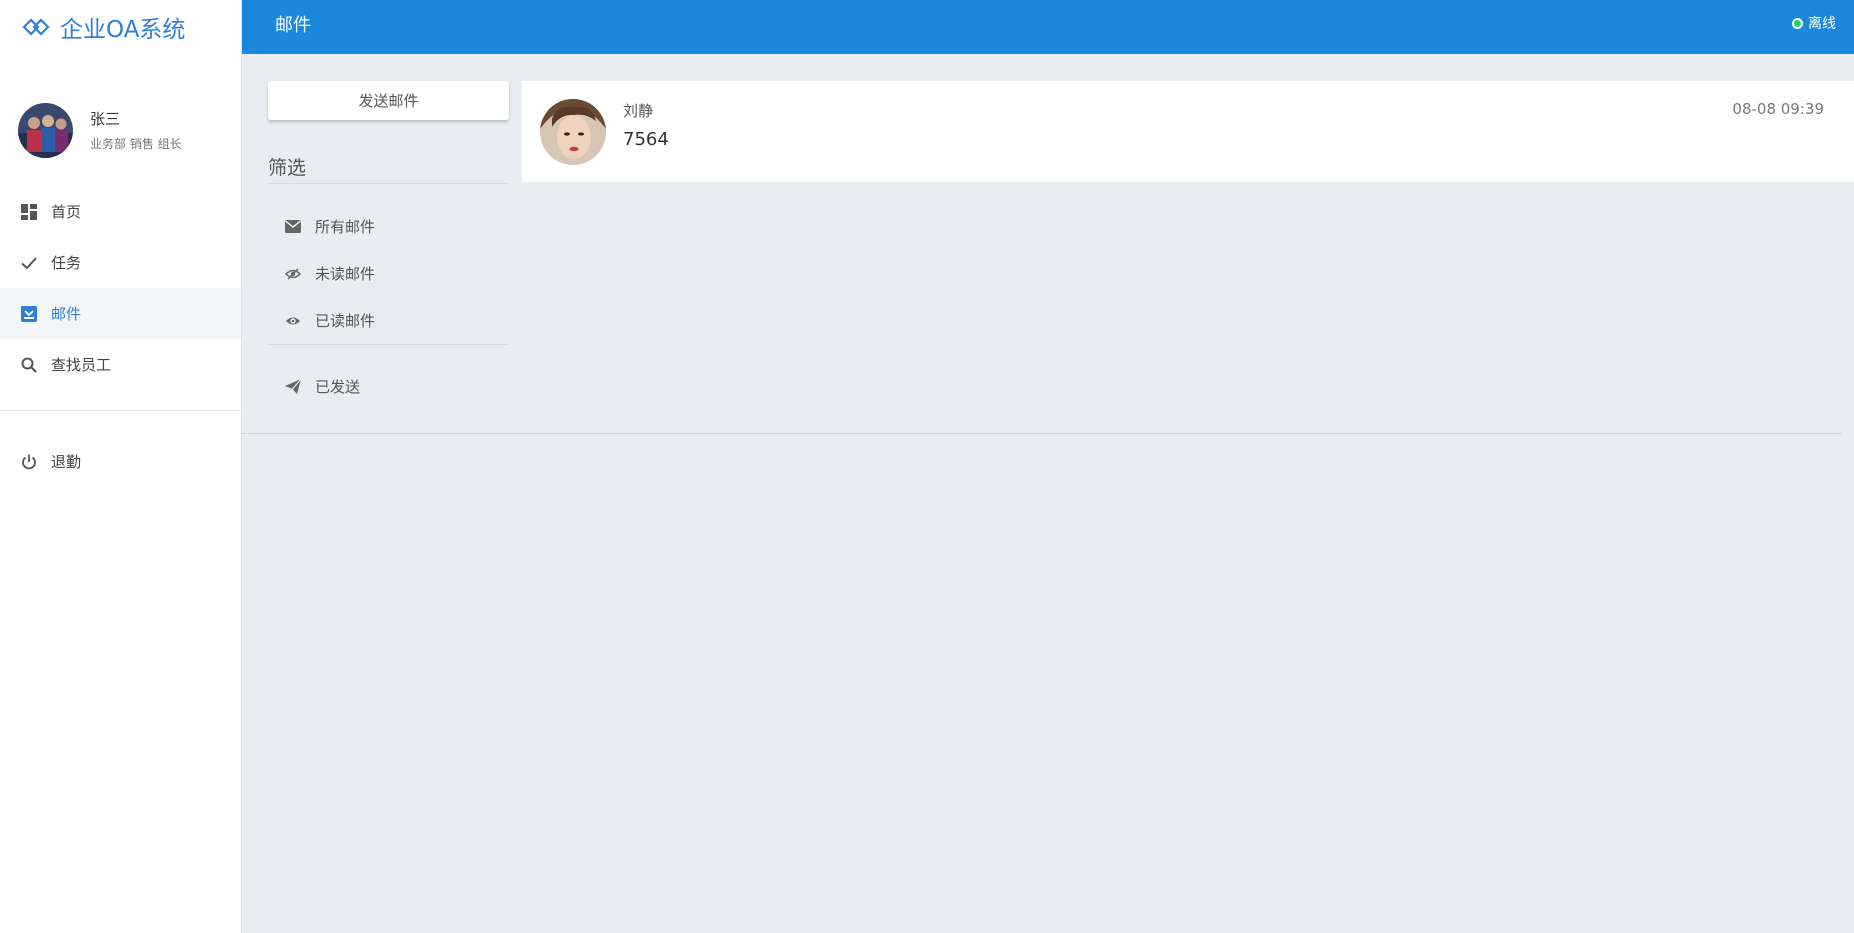  I want to click on sidebar-item-label: 查找员工, so click(81, 365).